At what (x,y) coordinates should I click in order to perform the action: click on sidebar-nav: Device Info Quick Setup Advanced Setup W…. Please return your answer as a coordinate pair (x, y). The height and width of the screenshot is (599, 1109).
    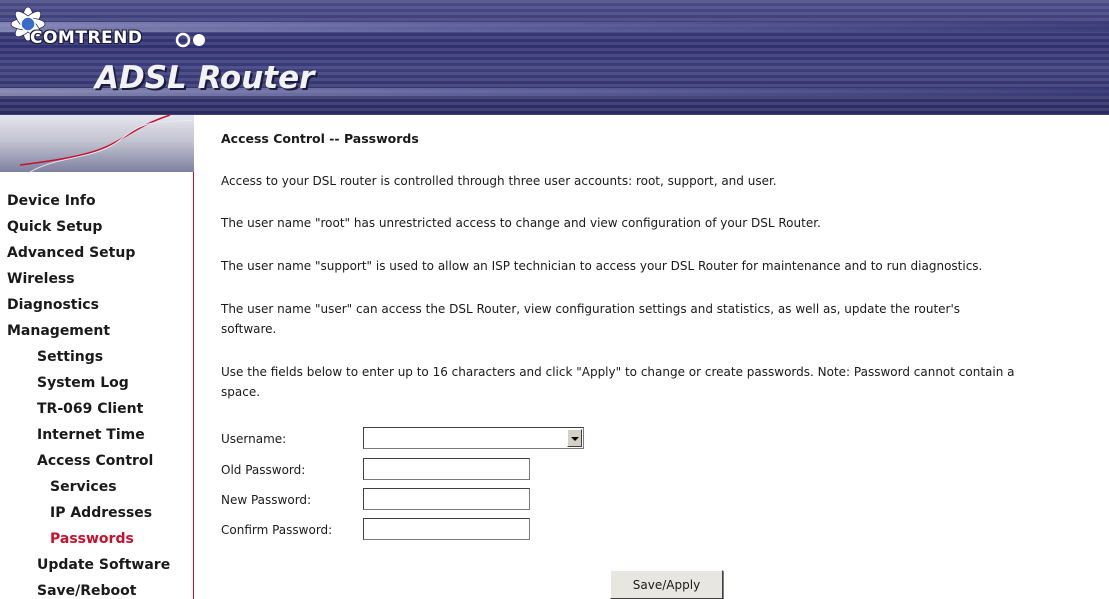
    Looking at the image, I should click on (97, 385).